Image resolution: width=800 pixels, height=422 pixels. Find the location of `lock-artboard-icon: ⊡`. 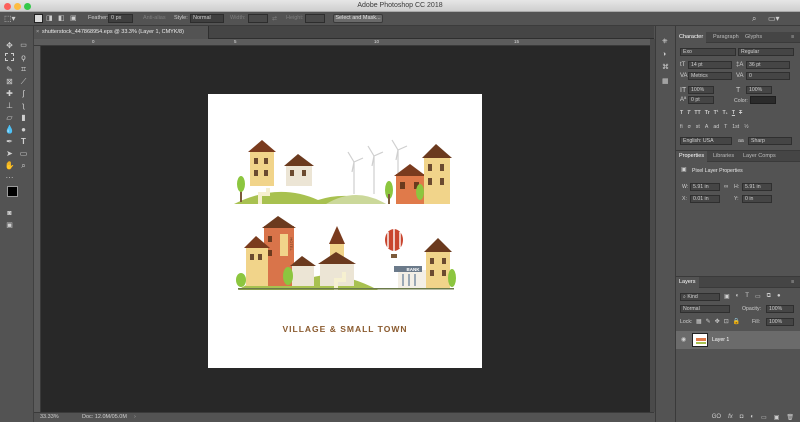

lock-artboard-icon: ⊡ is located at coordinates (726, 322).